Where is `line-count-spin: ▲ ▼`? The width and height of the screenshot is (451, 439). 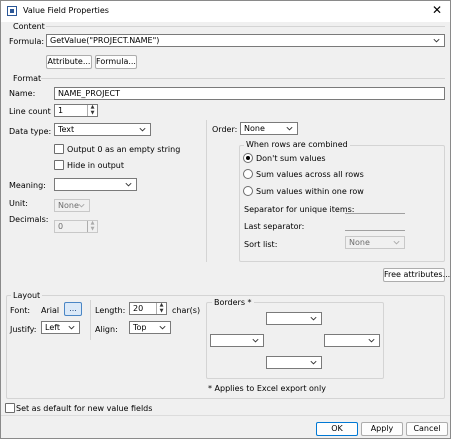
line-count-spin: ▲ ▼ is located at coordinates (92, 110).